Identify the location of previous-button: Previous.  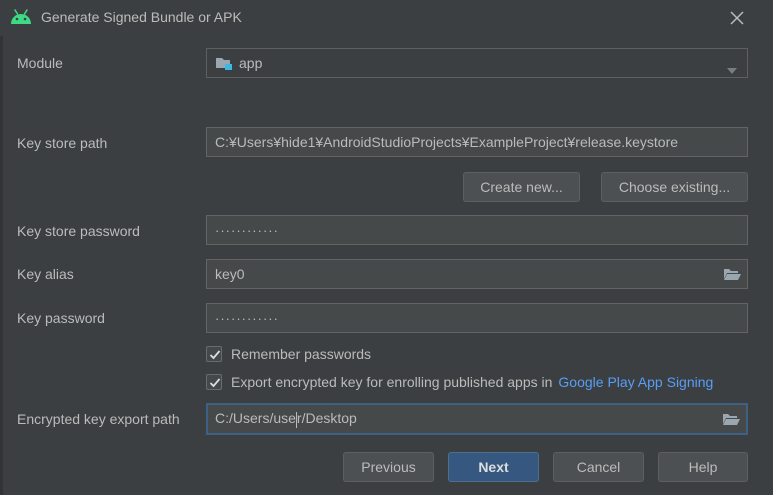
(388, 467).